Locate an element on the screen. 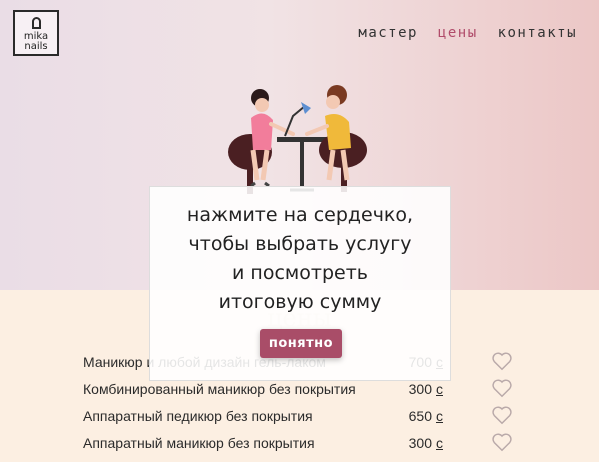  nav-prices: цены is located at coordinates (458, 33).